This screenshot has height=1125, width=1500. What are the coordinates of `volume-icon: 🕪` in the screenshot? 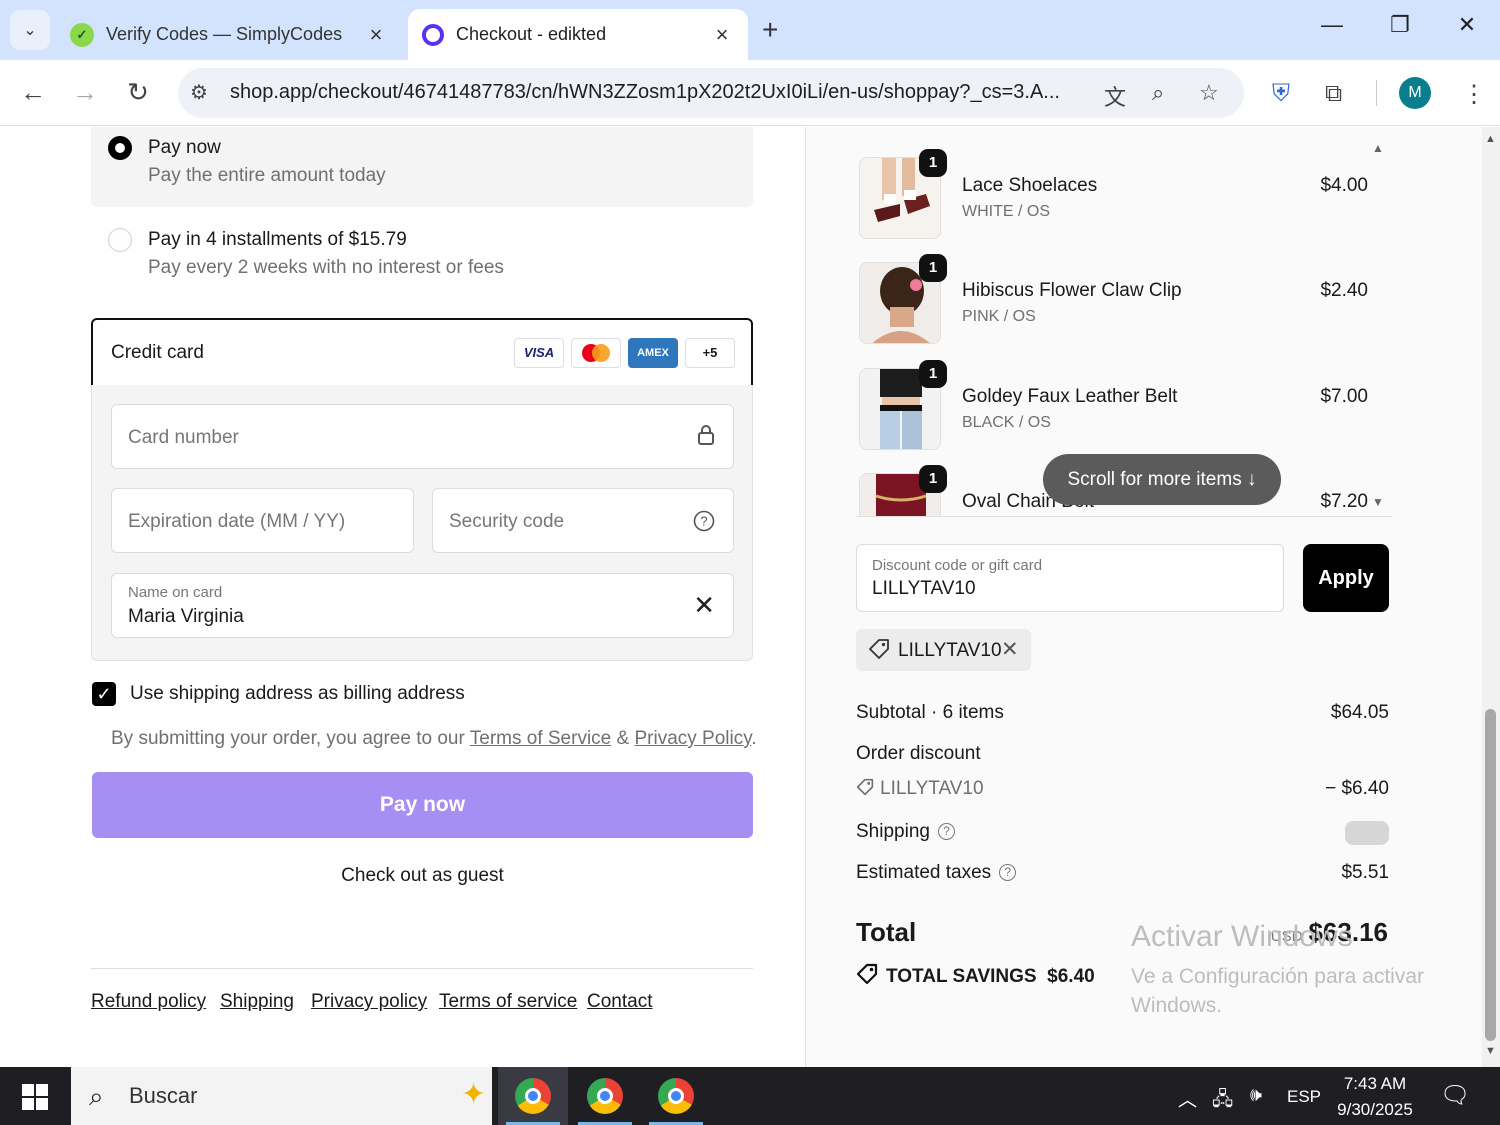 It's located at (1256, 1096).